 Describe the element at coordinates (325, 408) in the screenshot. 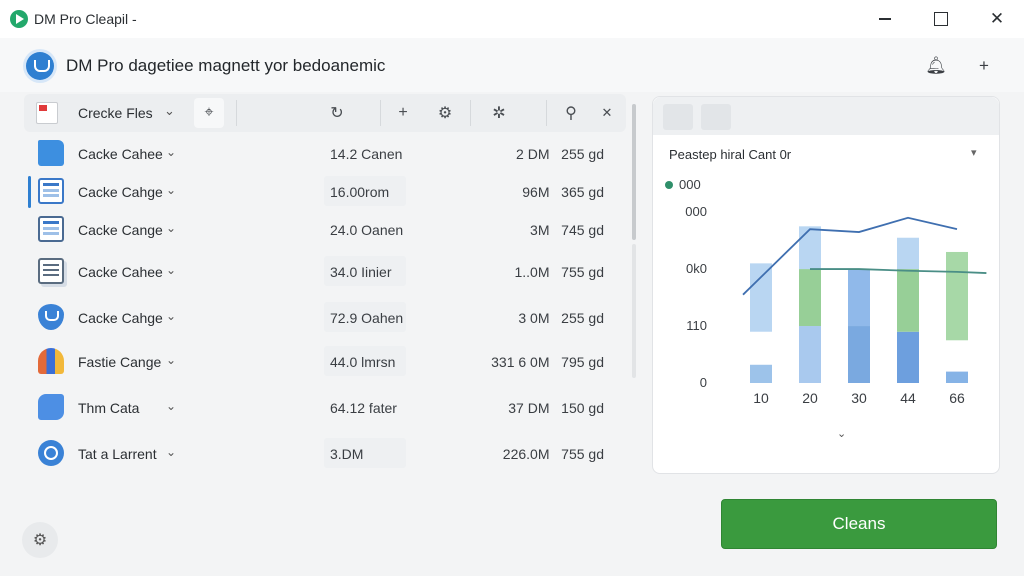

I see `list-item: Thm Cata ⌄ 64.12 fater 37 DM 150 gd` at that location.